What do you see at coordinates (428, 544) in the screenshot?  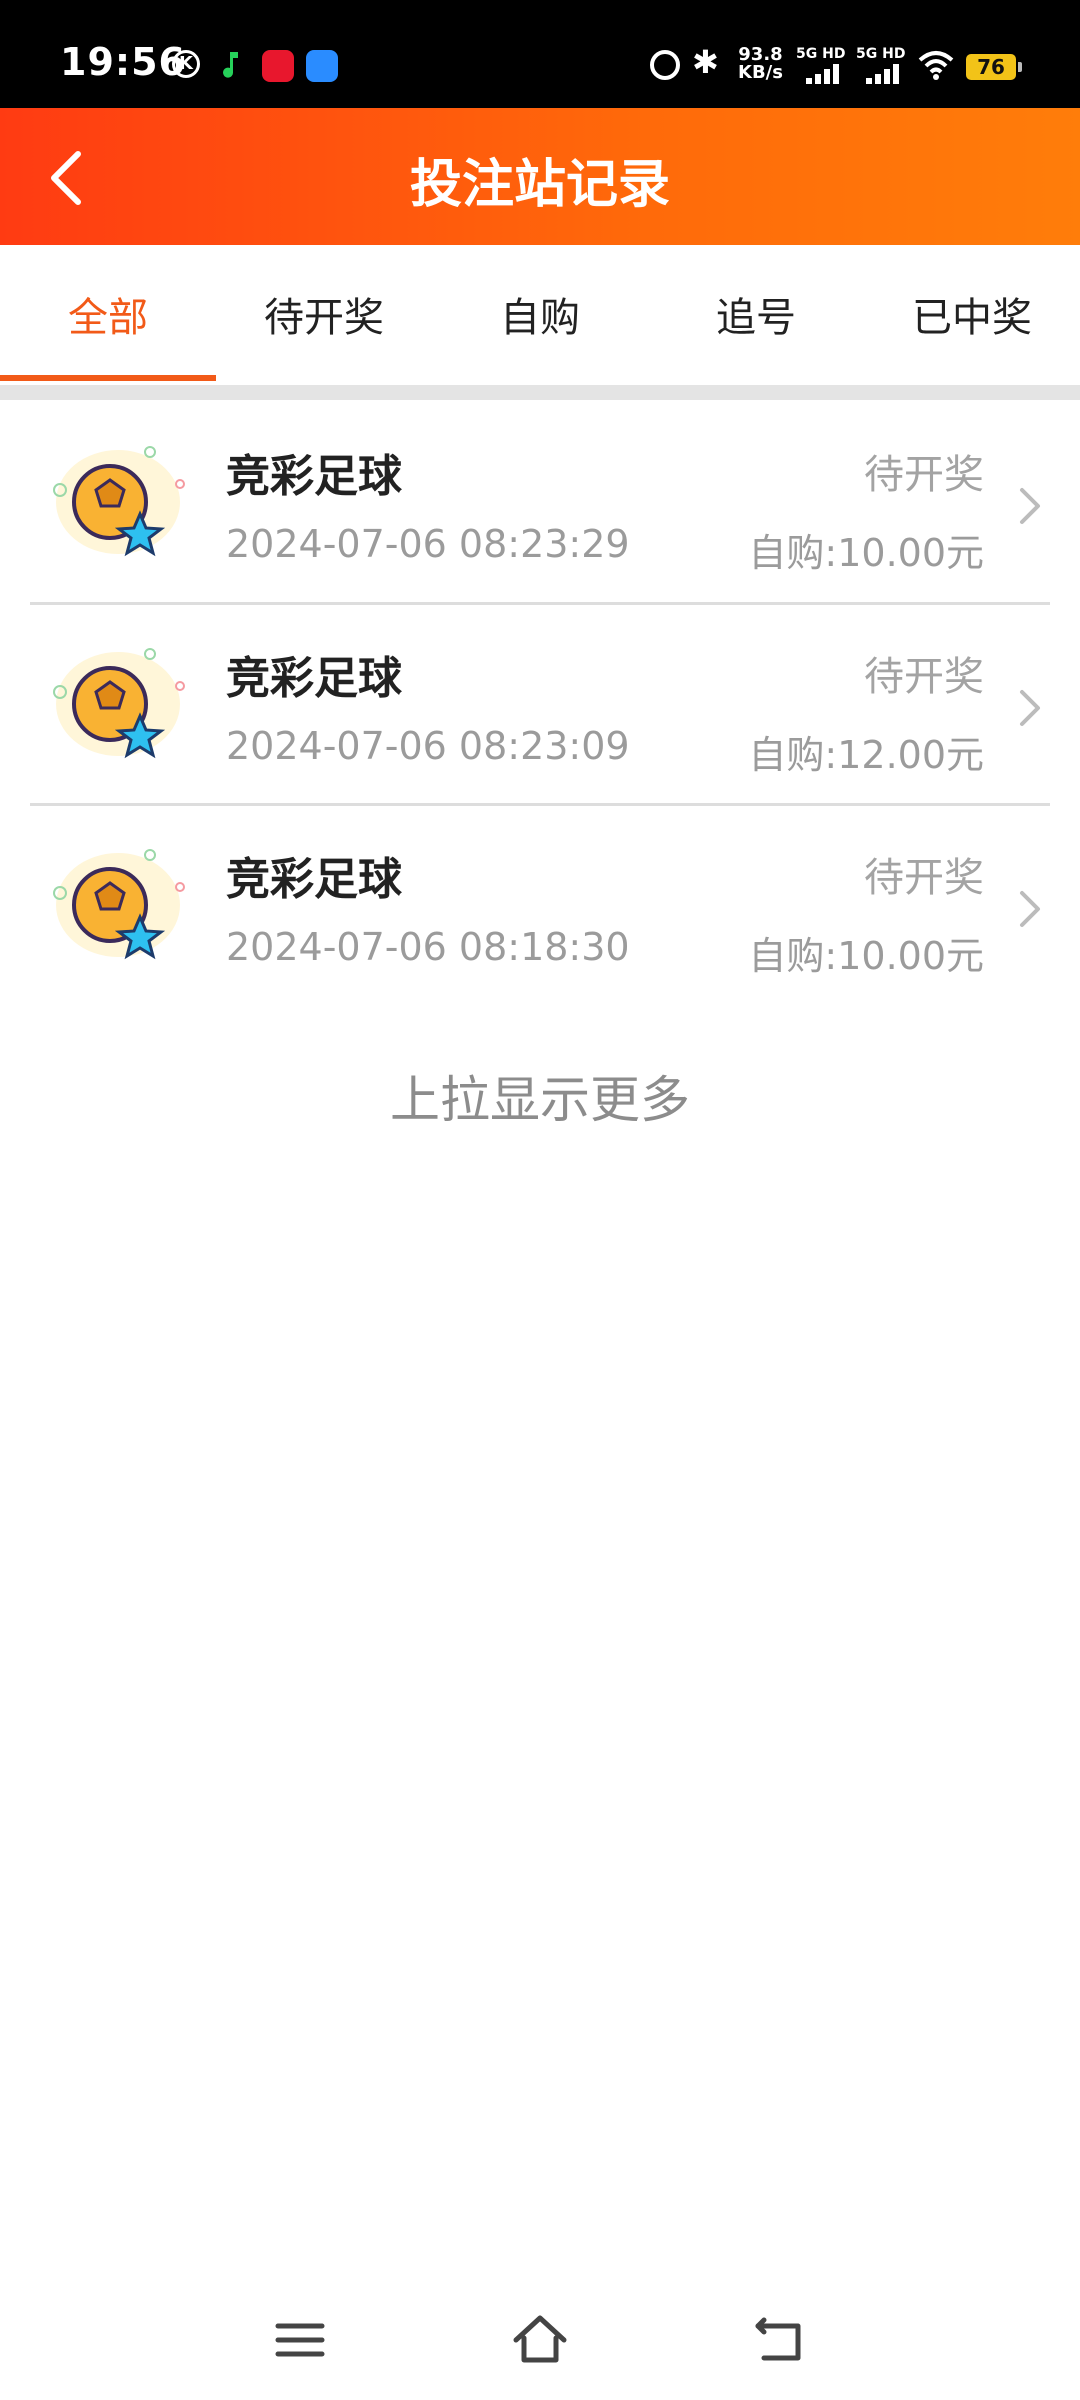 I see `record-time: 2024-07-06 08:23:29` at bounding box center [428, 544].